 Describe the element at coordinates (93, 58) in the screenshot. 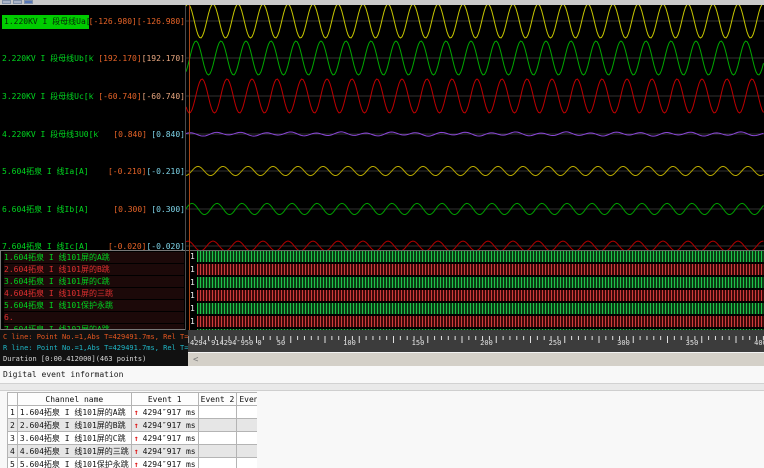

I see `analog-channel-row: 2.220KV I 段母线Ub[kV] [192.170] [192.170]` at that location.